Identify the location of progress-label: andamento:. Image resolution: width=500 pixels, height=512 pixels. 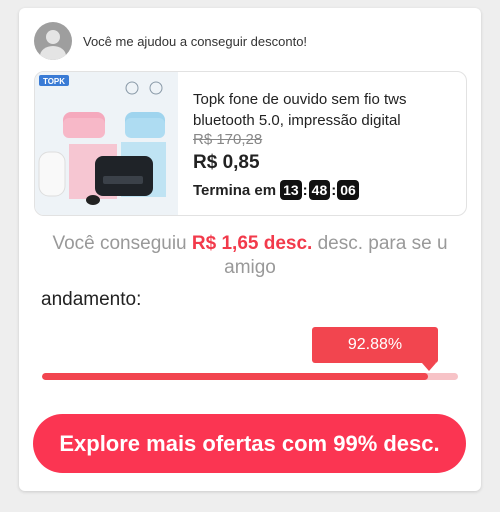
(91, 299).